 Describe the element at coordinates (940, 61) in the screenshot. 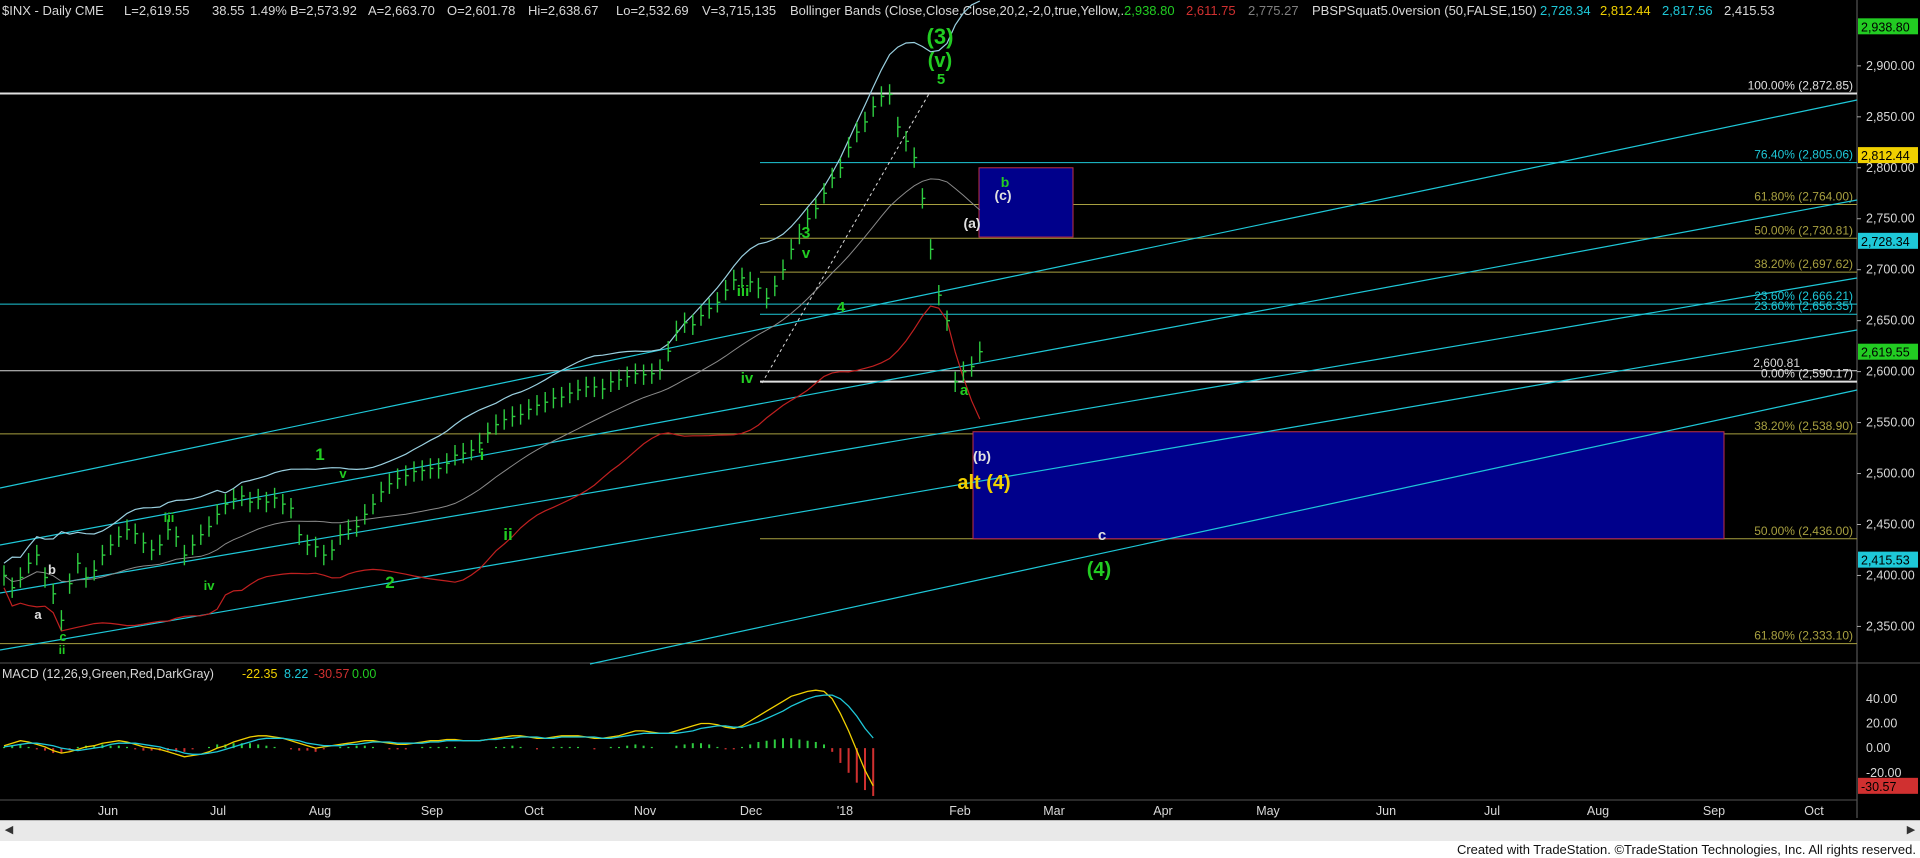

I see `wave-label: (v)` at that location.